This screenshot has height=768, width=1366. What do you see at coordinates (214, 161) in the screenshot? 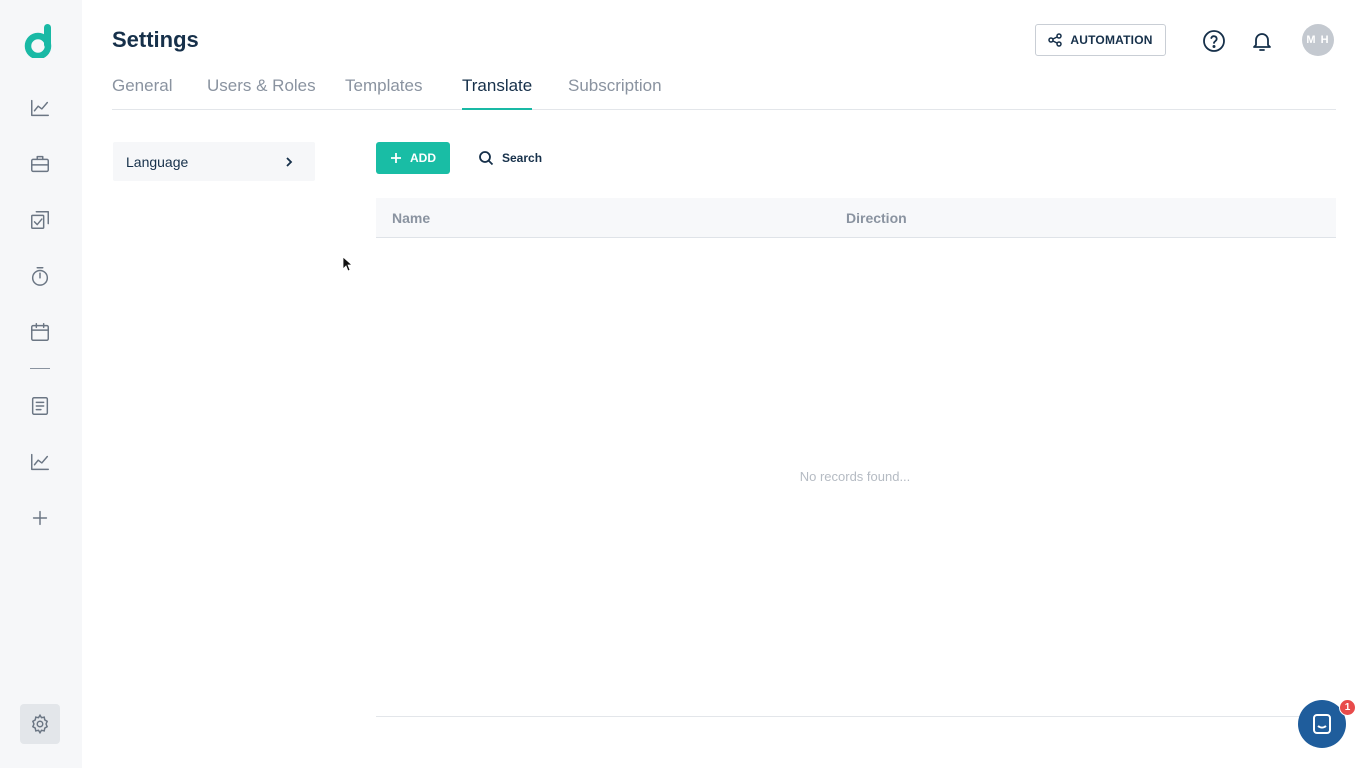
I see `left-menu-item-language: Language` at bounding box center [214, 161].